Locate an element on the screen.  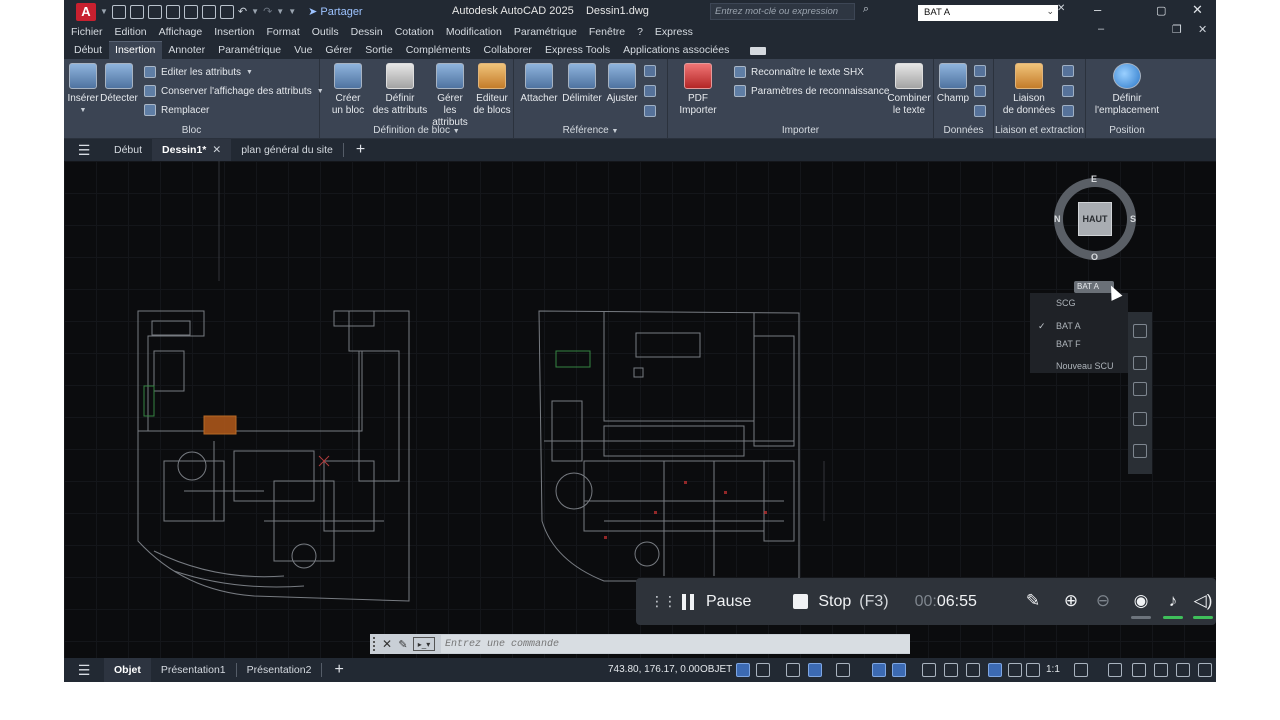
inserer-button: Insérer ▼ is located at coordinates (83, 90).